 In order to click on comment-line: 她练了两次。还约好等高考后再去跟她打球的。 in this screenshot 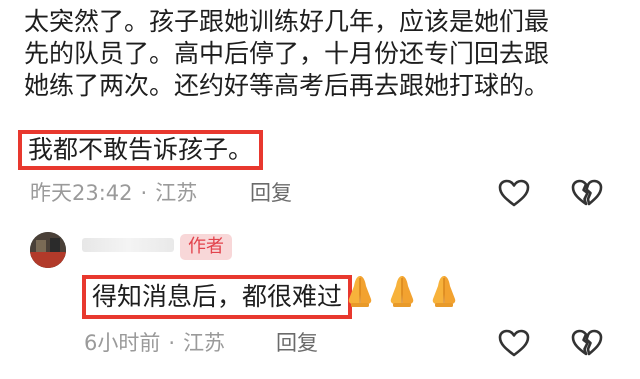, I will do `click(287, 85)`.